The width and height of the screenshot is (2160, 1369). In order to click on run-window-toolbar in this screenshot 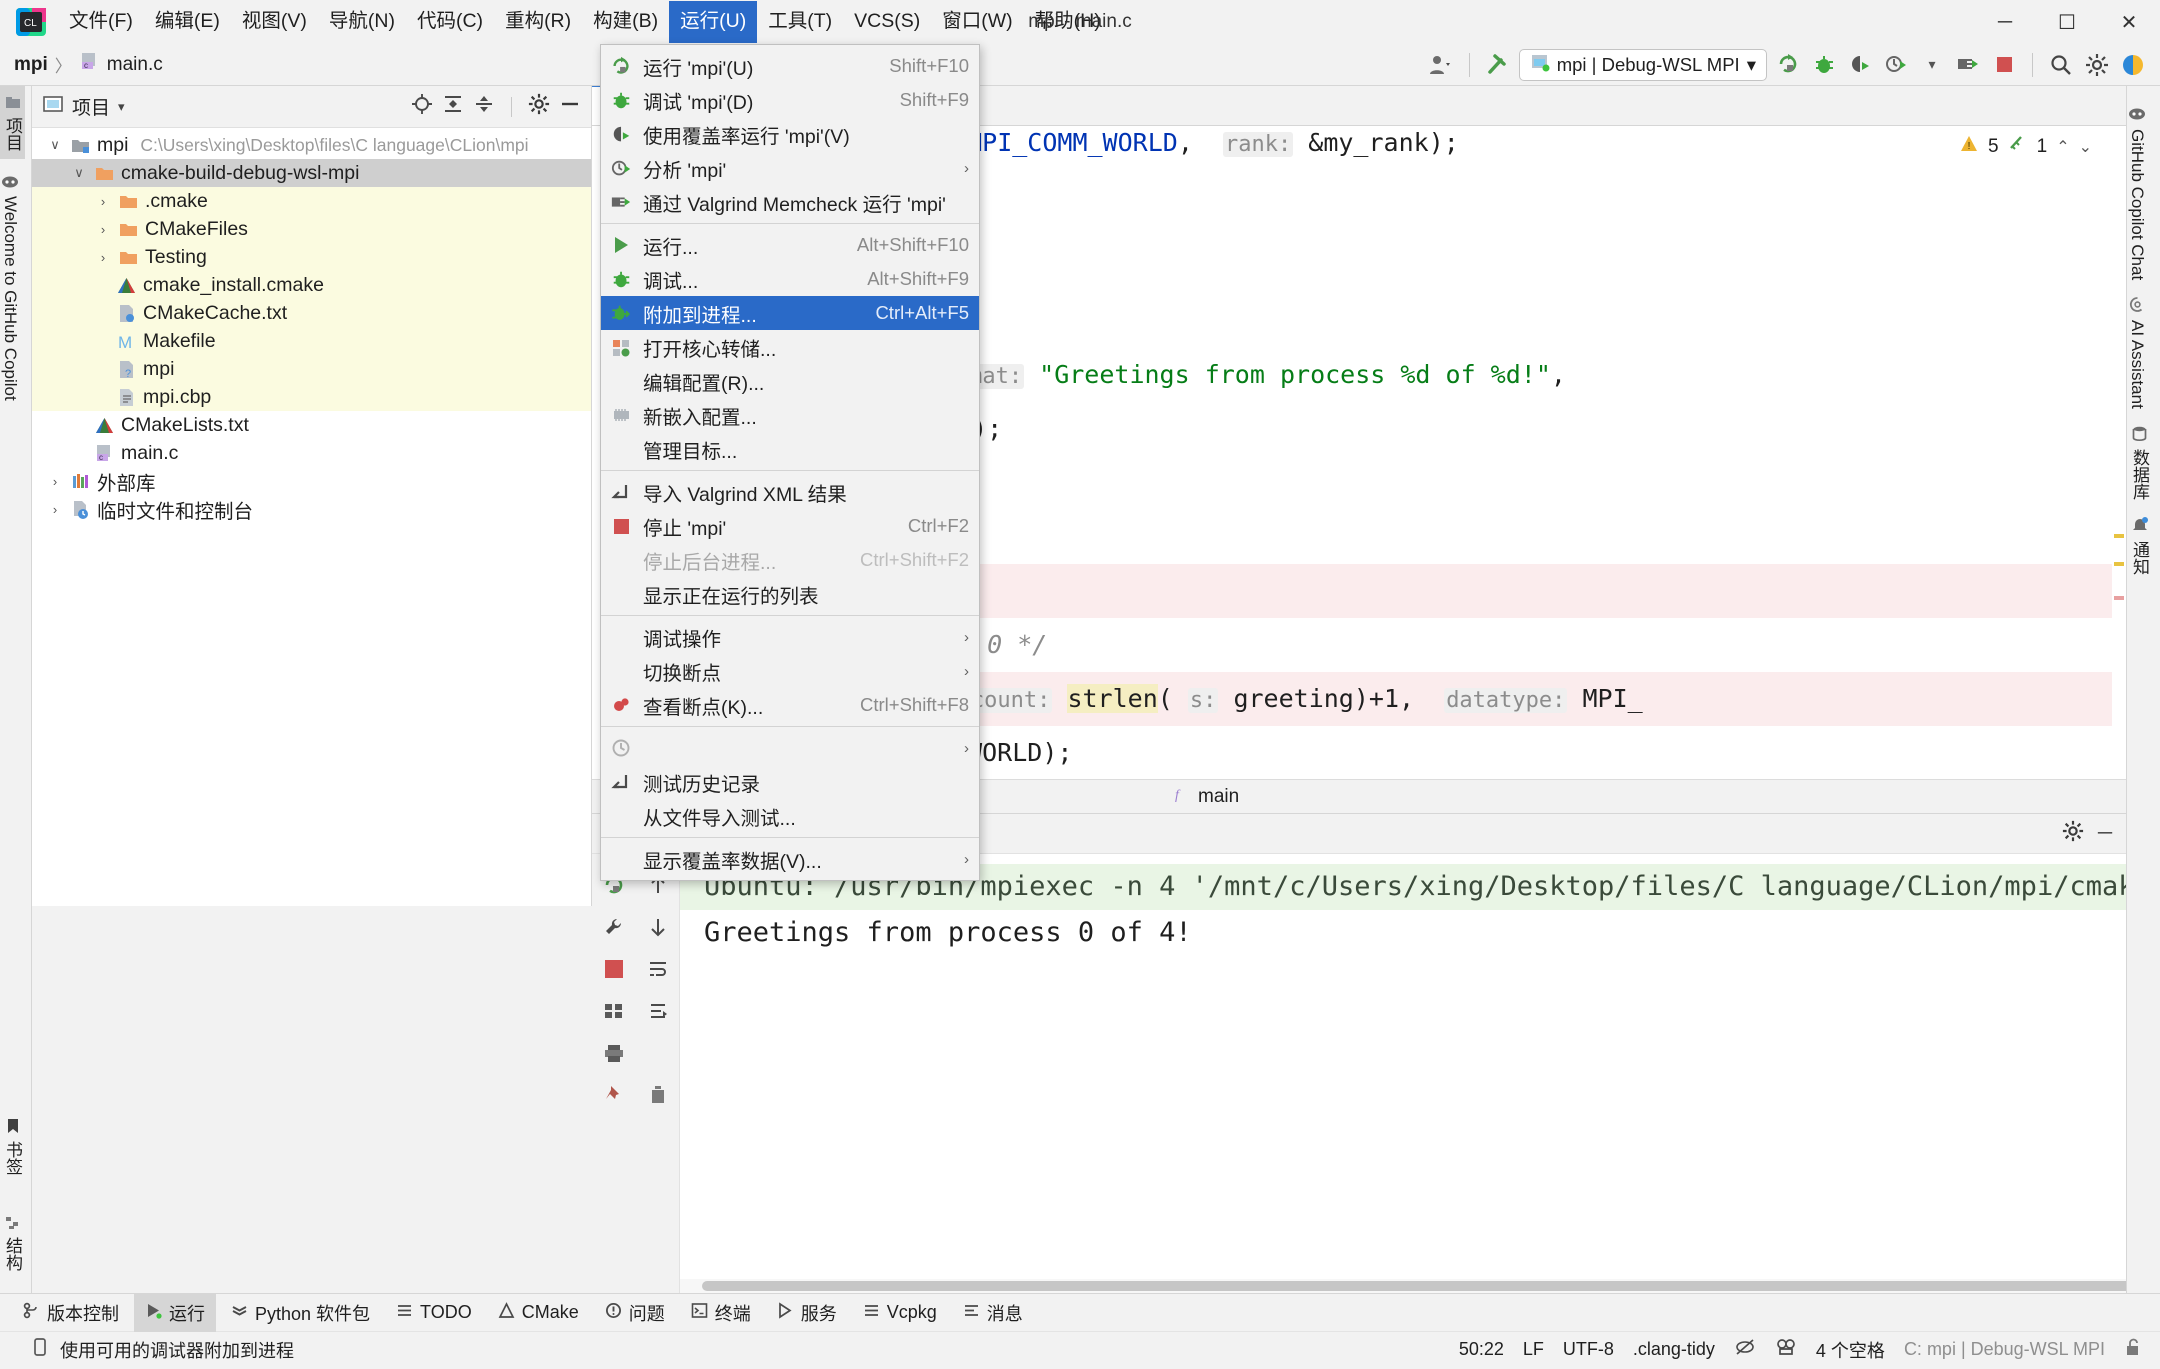, I will do `click(636, 1073)`.